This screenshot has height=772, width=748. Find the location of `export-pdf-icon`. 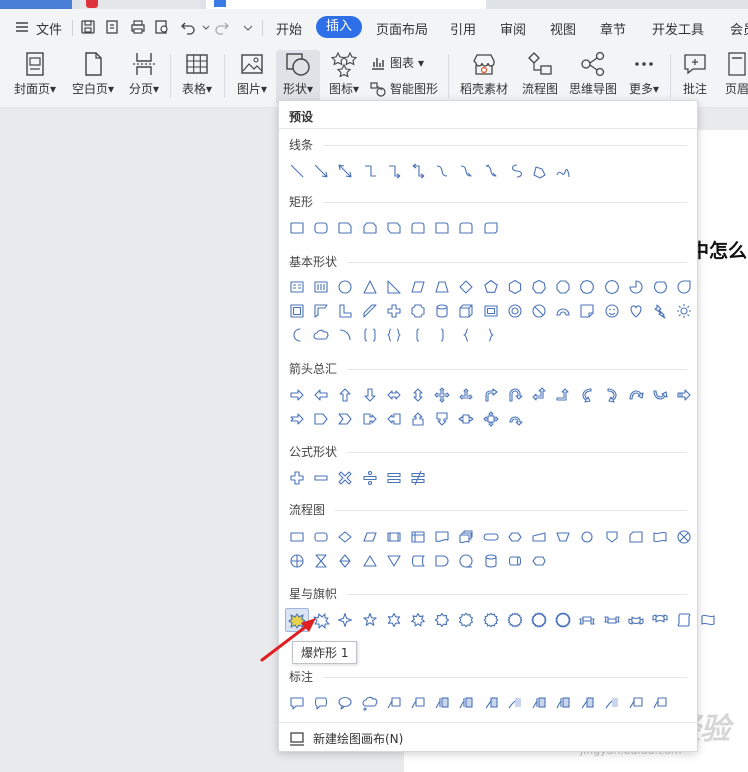

export-pdf-icon is located at coordinates (112, 27).